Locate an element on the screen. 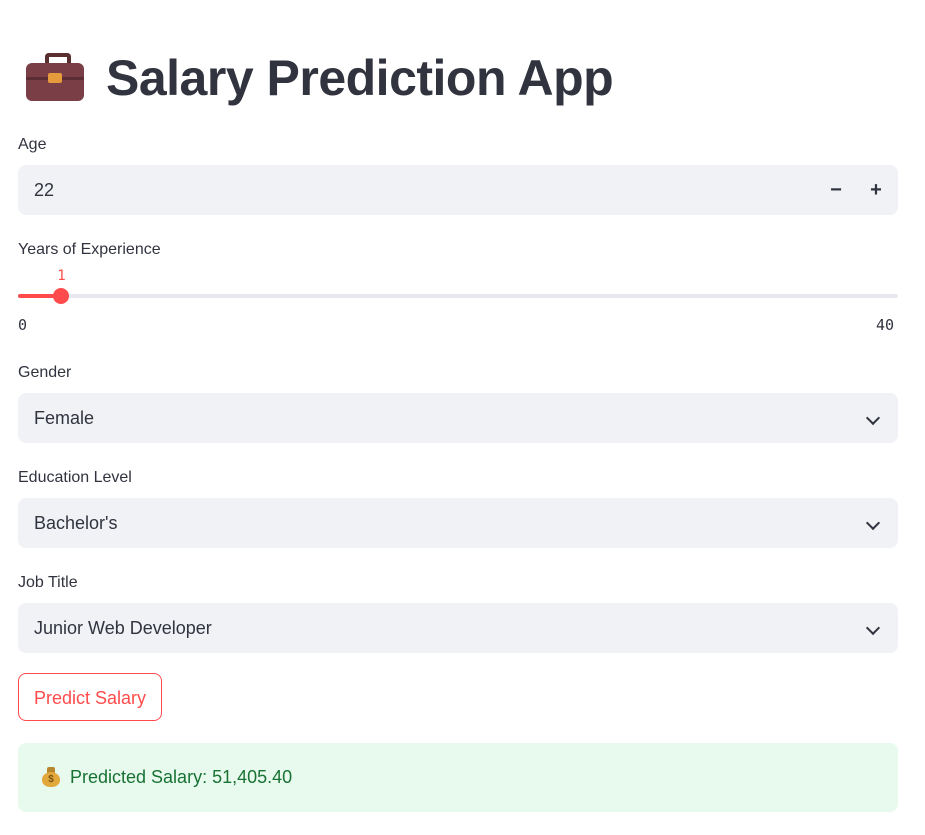 The image size is (925, 835). experience-label: Years of Experience is located at coordinates (89, 249).